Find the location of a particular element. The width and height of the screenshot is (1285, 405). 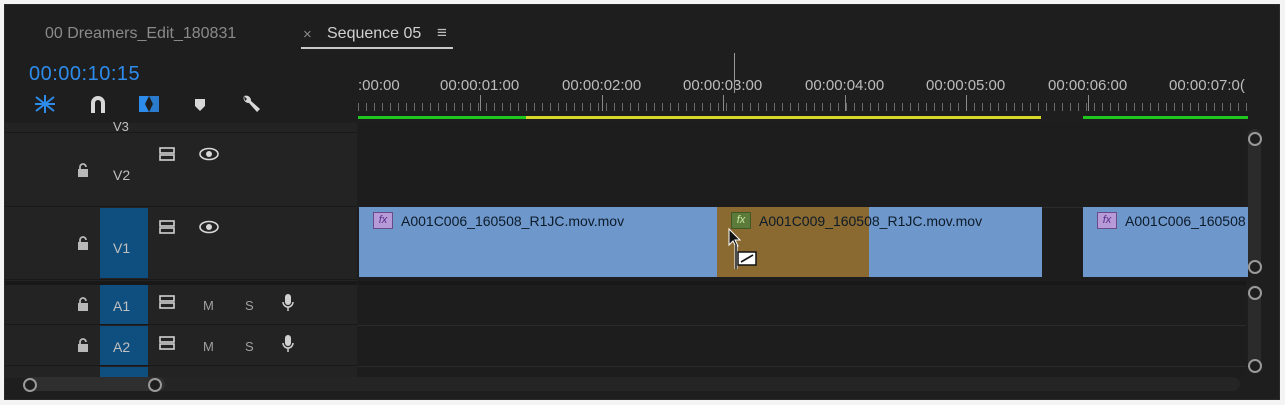

tab-close-icon: × is located at coordinates (307, 34).